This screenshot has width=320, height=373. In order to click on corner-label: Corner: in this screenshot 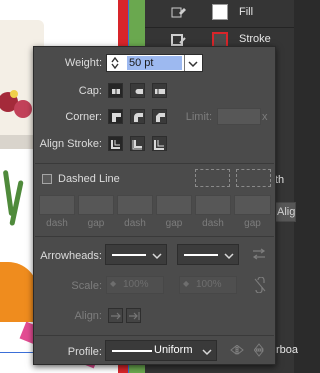, I will do `click(83, 117)`.